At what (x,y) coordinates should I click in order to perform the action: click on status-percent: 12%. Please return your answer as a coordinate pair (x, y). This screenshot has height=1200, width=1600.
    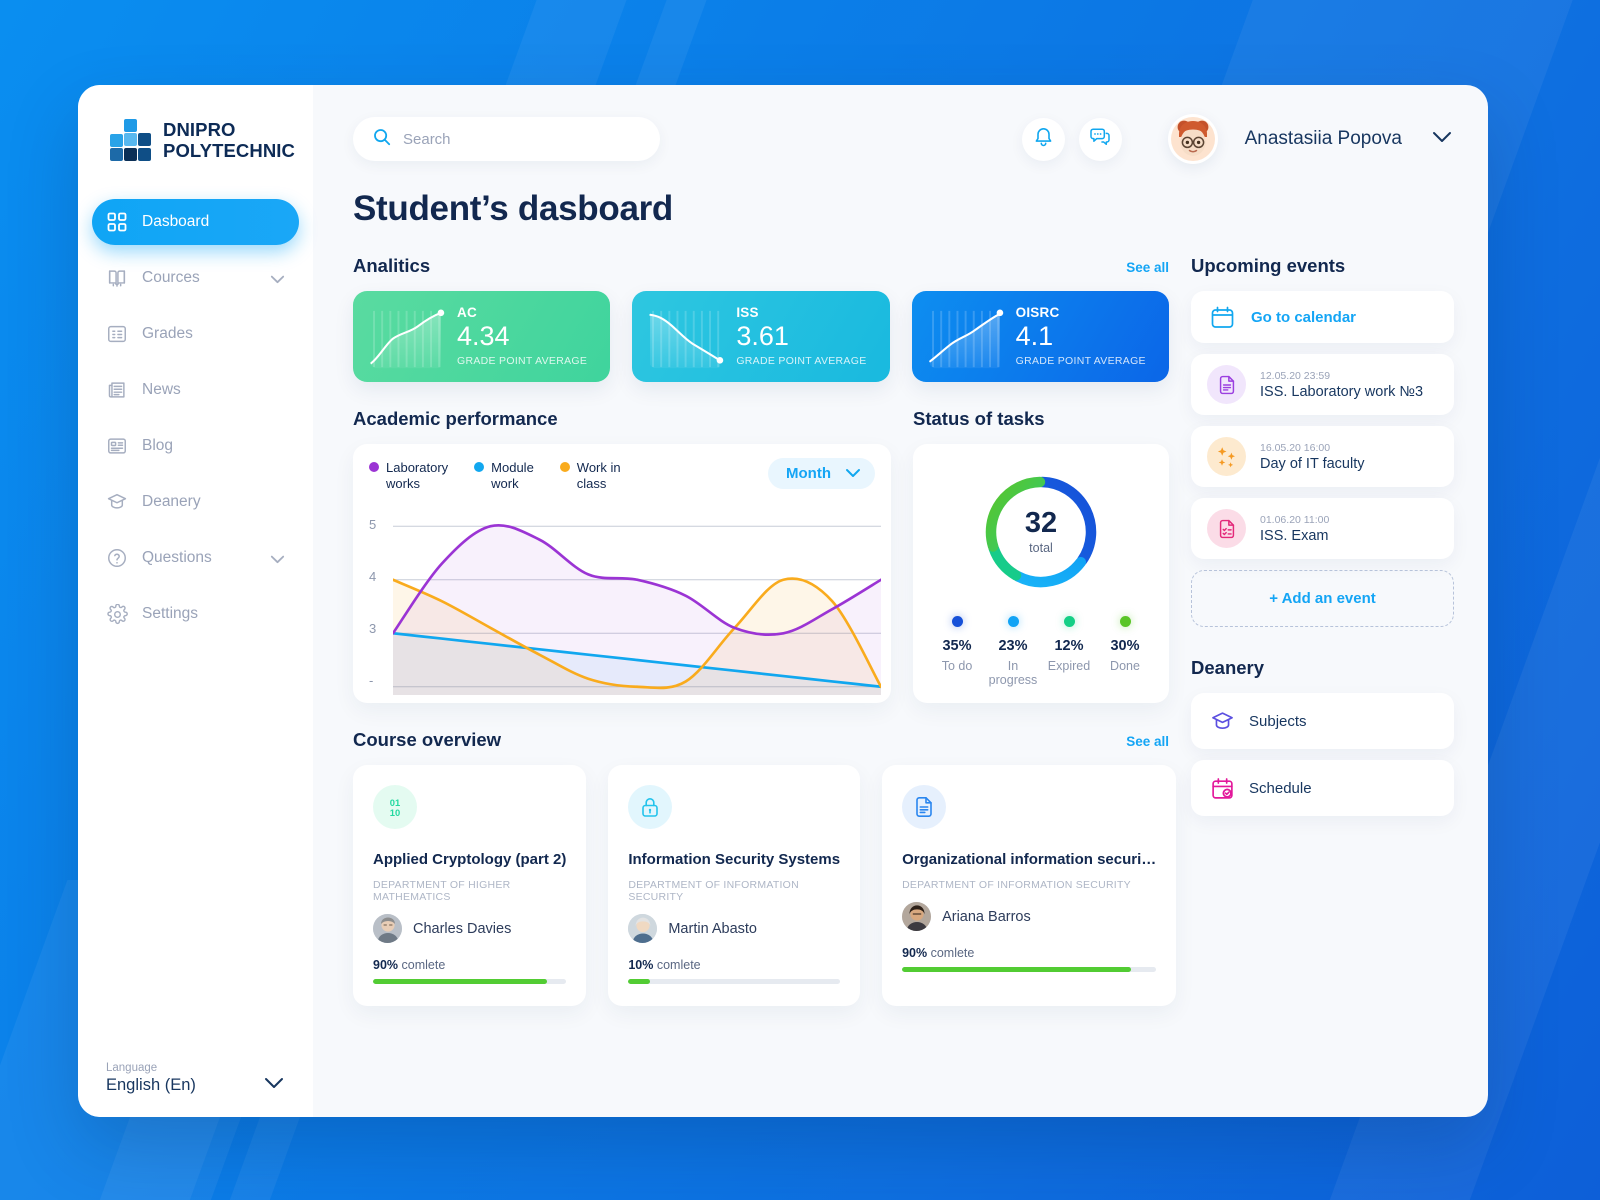
    Looking at the image, I should click on (1069, 646).